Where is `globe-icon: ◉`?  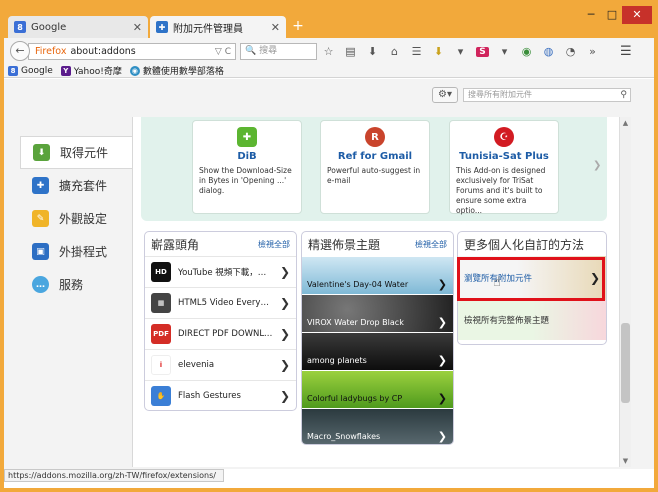
globe-icon: ◉ is located at coordinates (134, 70).